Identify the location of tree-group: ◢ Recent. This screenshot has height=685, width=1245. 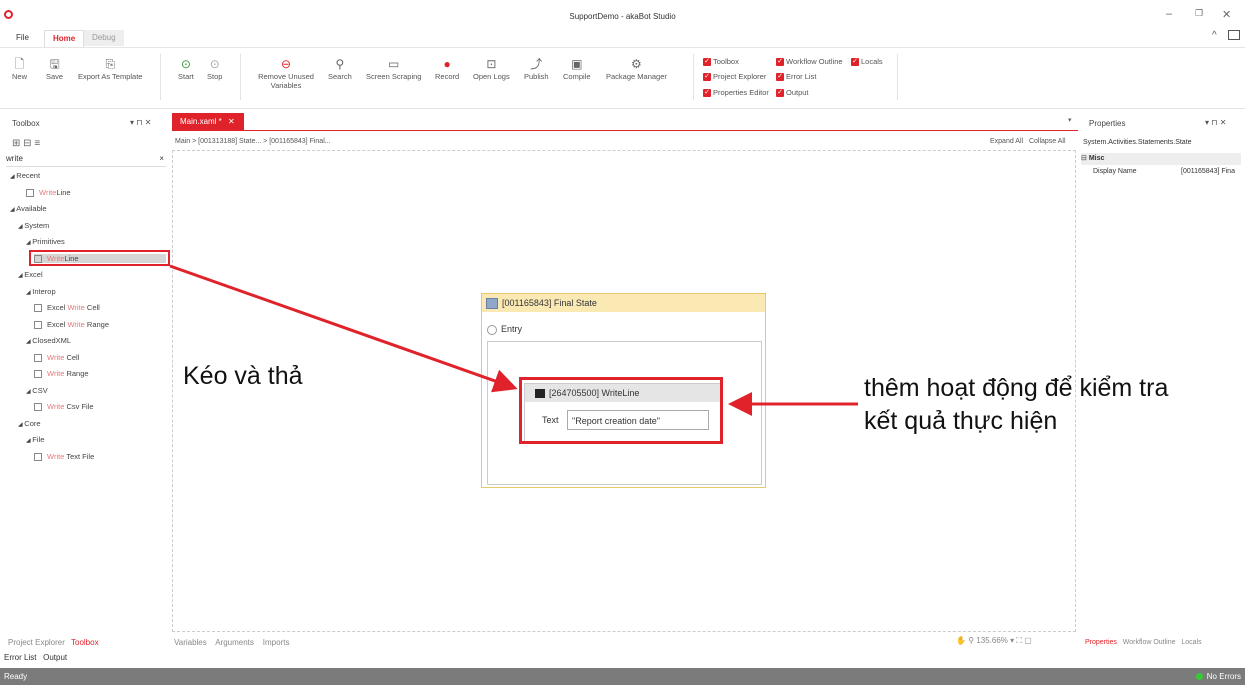
(25, 175).